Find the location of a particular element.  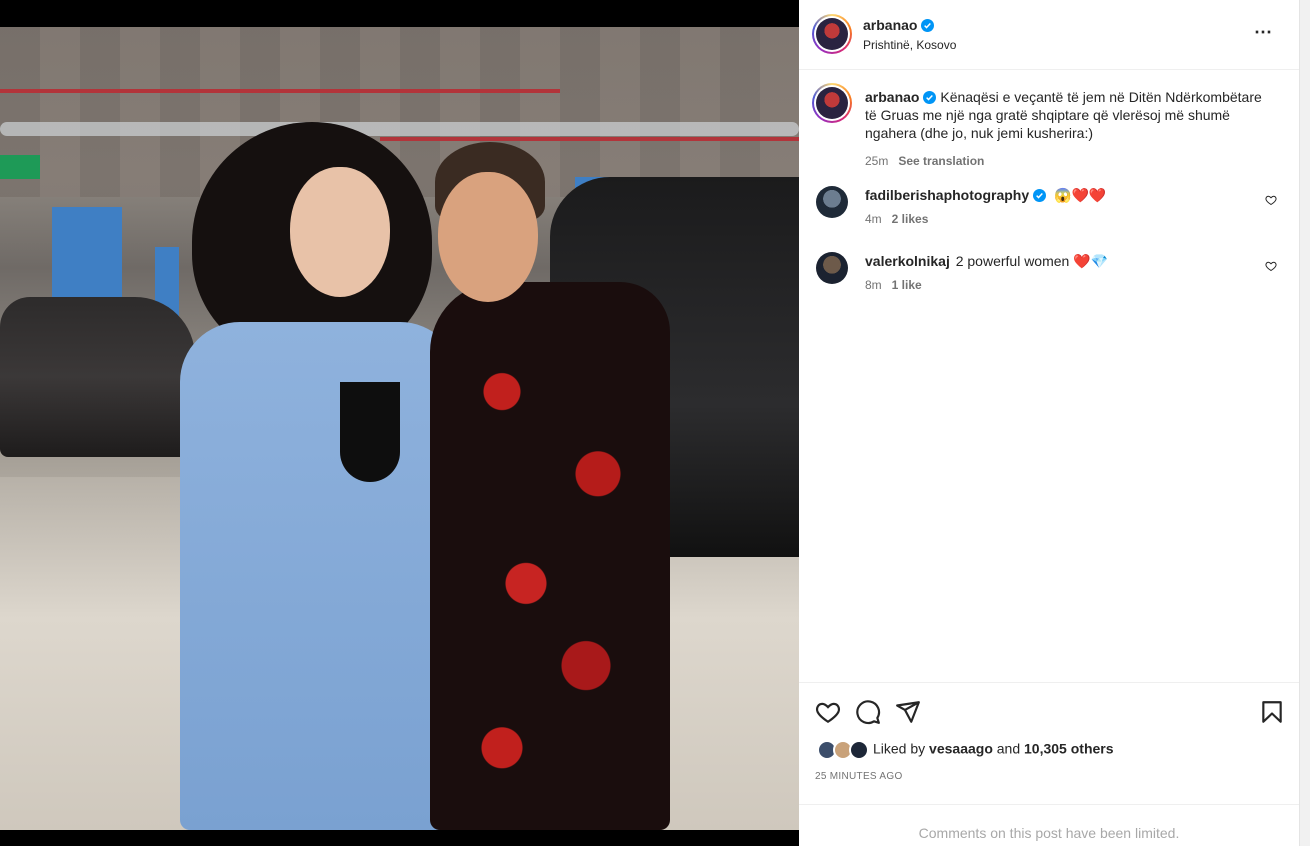

caption-username: arbanao is located at coordinates (892, 97).